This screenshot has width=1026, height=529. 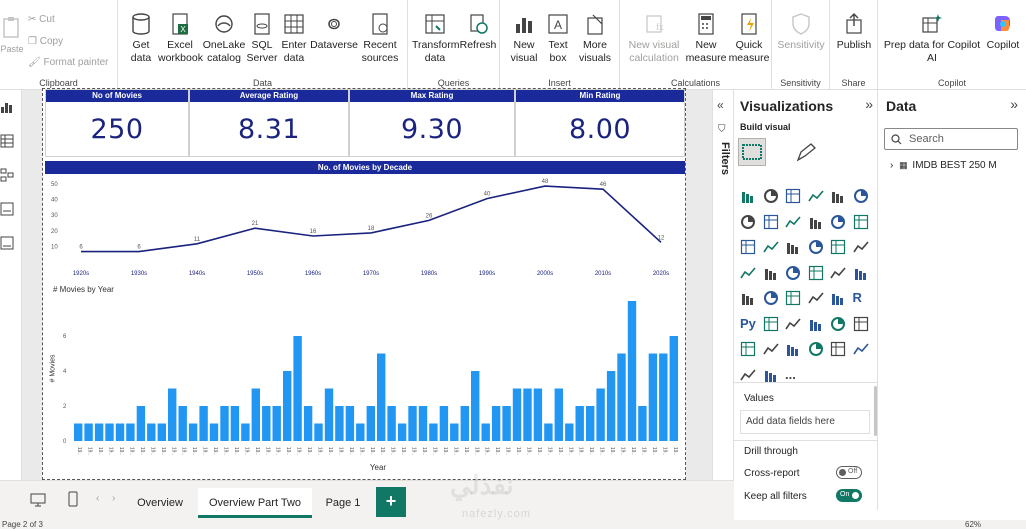 What do you see at coordinates (1003, 32) in the screenshot?
I see `copilot-button: Copilot` at bounding box center [1003, 32].